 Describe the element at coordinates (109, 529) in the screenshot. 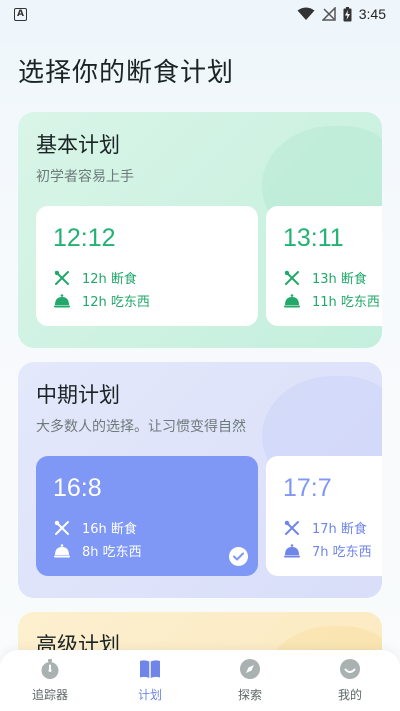

I see `fast-hours: 16h 断食` at that location.